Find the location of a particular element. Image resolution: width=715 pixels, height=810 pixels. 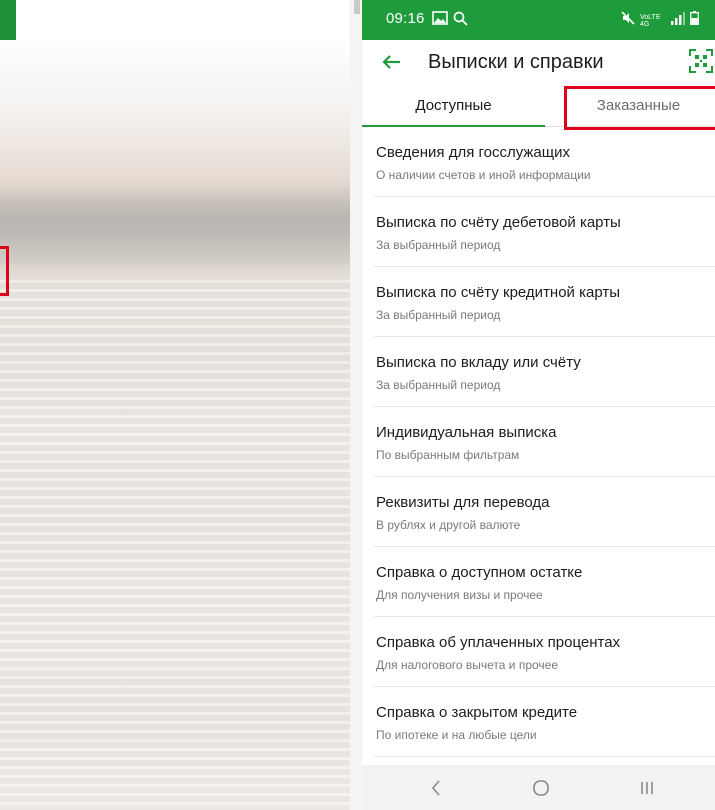

item-title: Выписка по счёту дебетовой карты is located at coordinates (498, 222).